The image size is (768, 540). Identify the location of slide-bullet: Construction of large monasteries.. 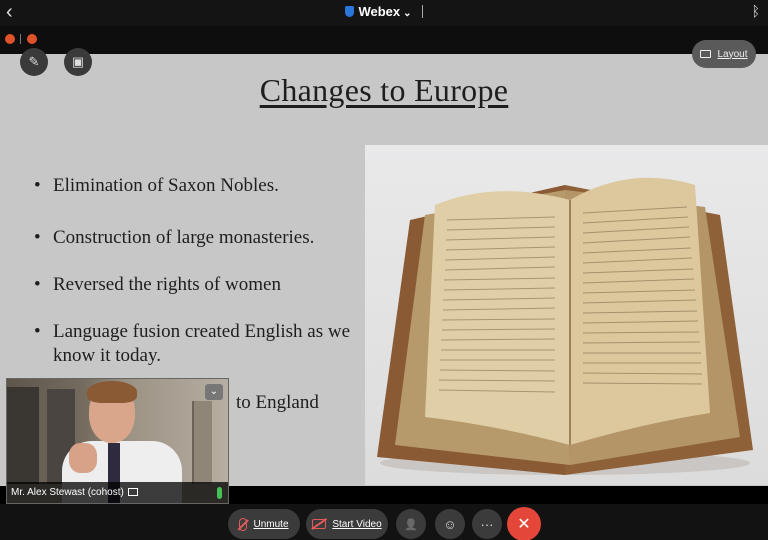
(199, 238).